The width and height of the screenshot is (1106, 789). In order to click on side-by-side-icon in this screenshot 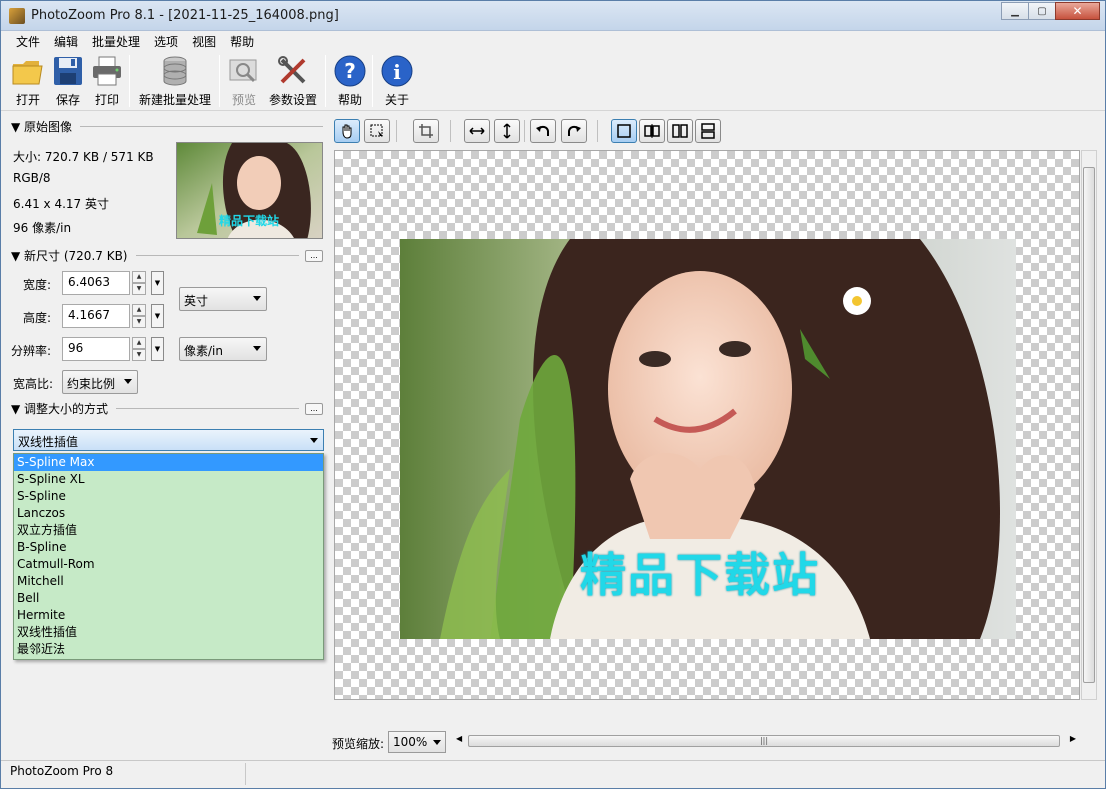, I will do `click(680, 131)`.